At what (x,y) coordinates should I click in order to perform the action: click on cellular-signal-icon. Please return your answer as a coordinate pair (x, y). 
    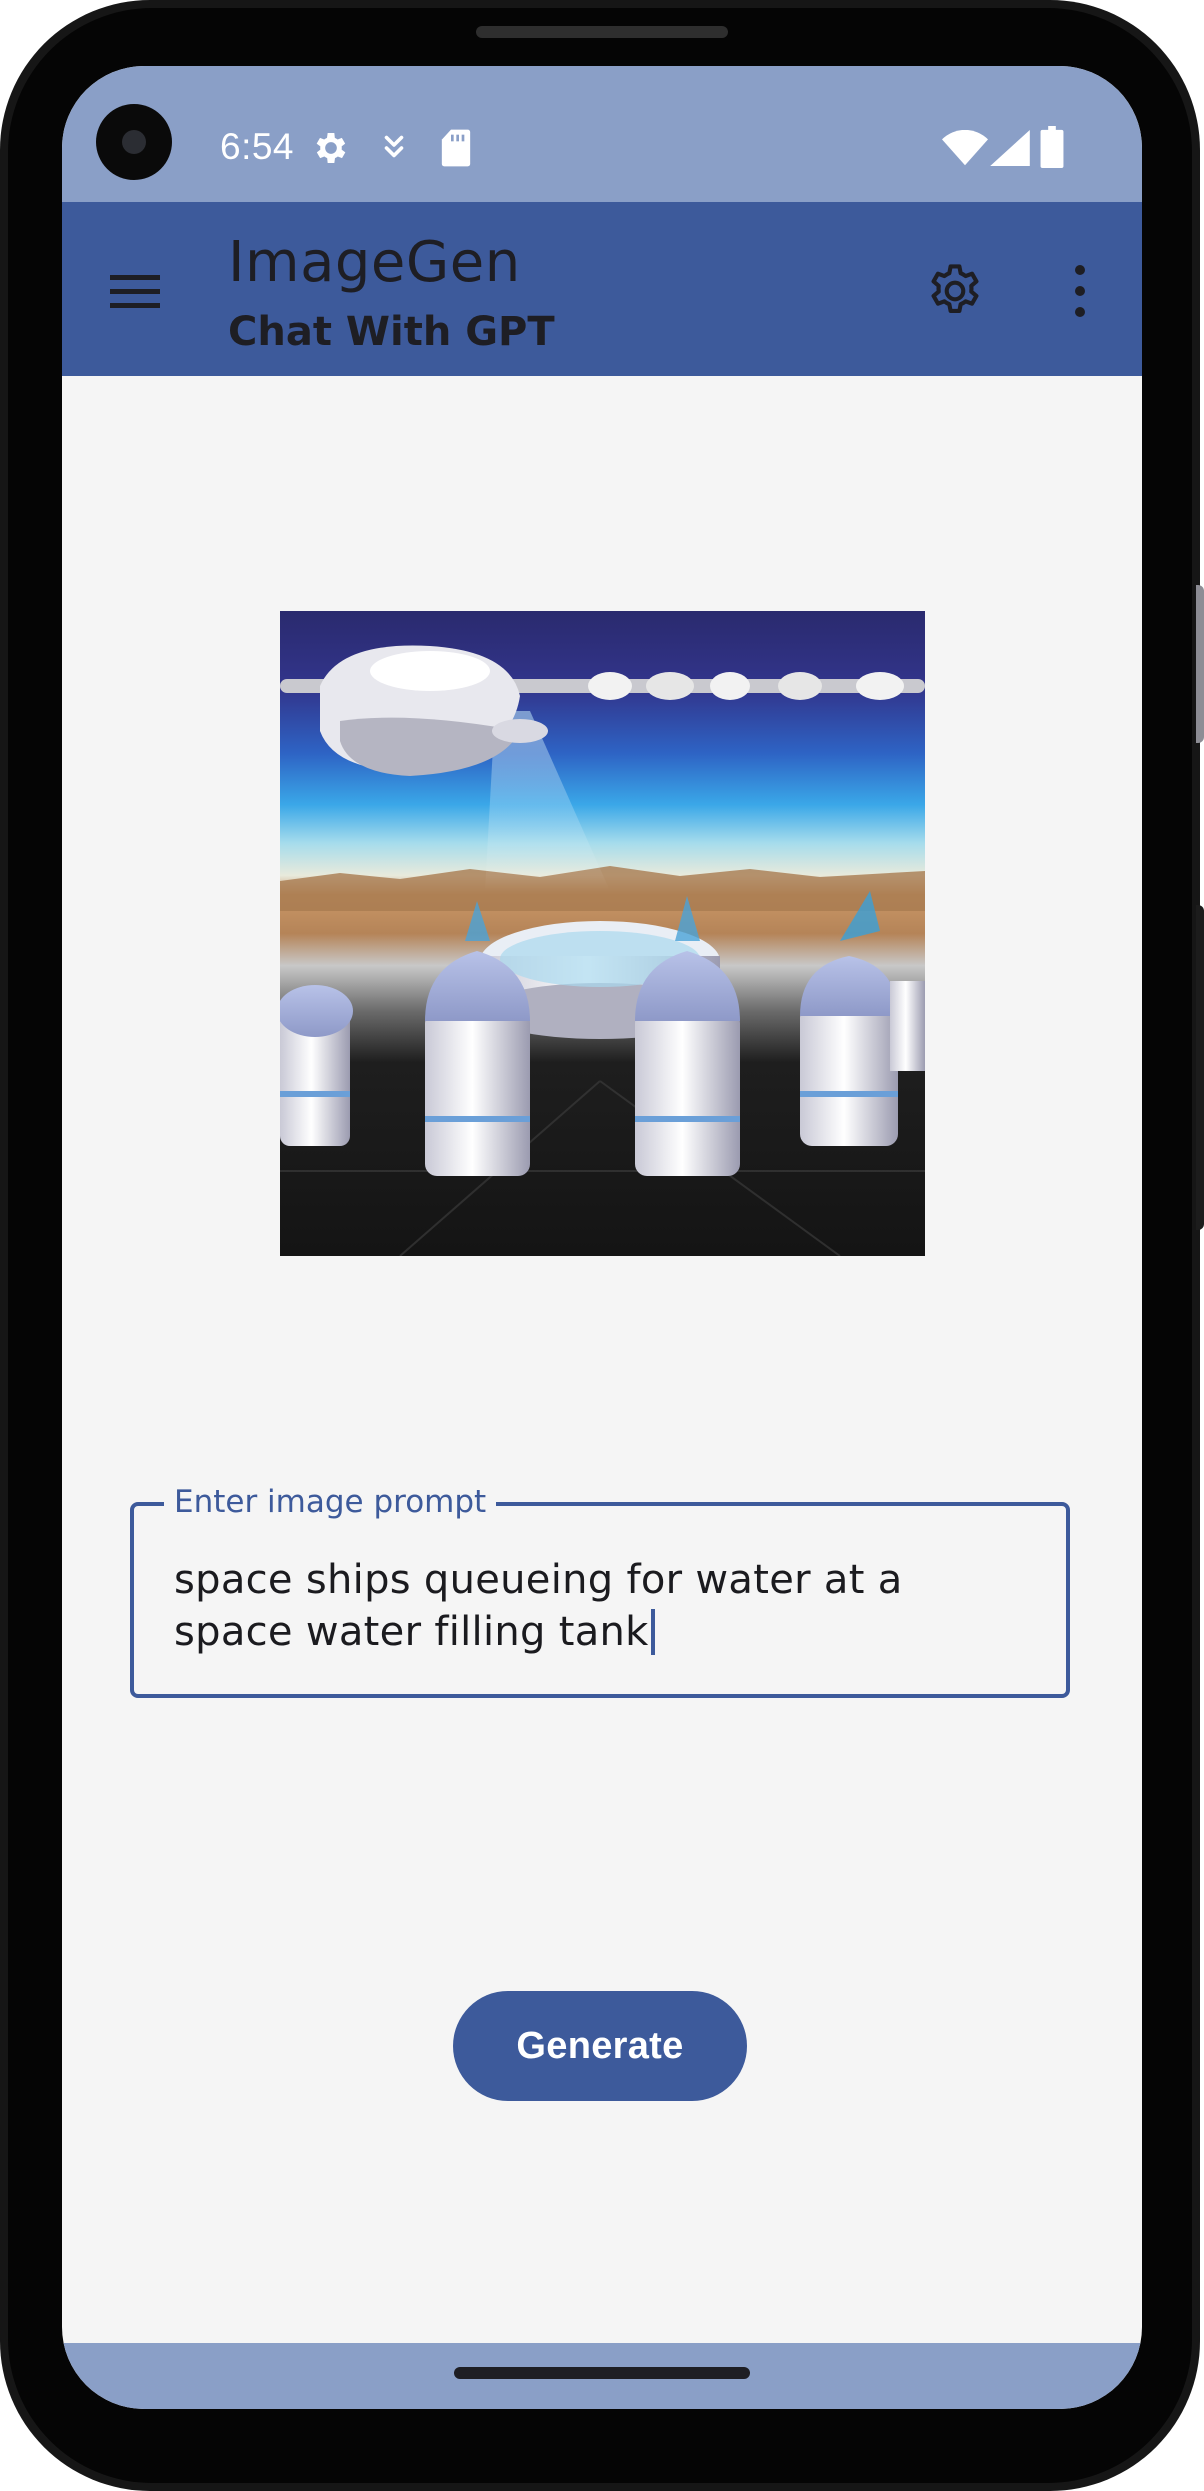
    Looking at the image, I should click on (1010, 148).